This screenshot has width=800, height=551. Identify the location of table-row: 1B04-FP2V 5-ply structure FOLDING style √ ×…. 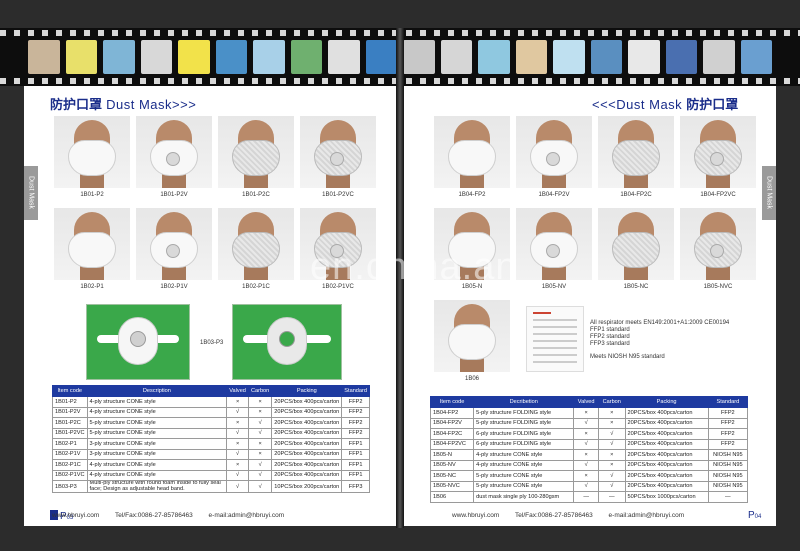
(589, 423).